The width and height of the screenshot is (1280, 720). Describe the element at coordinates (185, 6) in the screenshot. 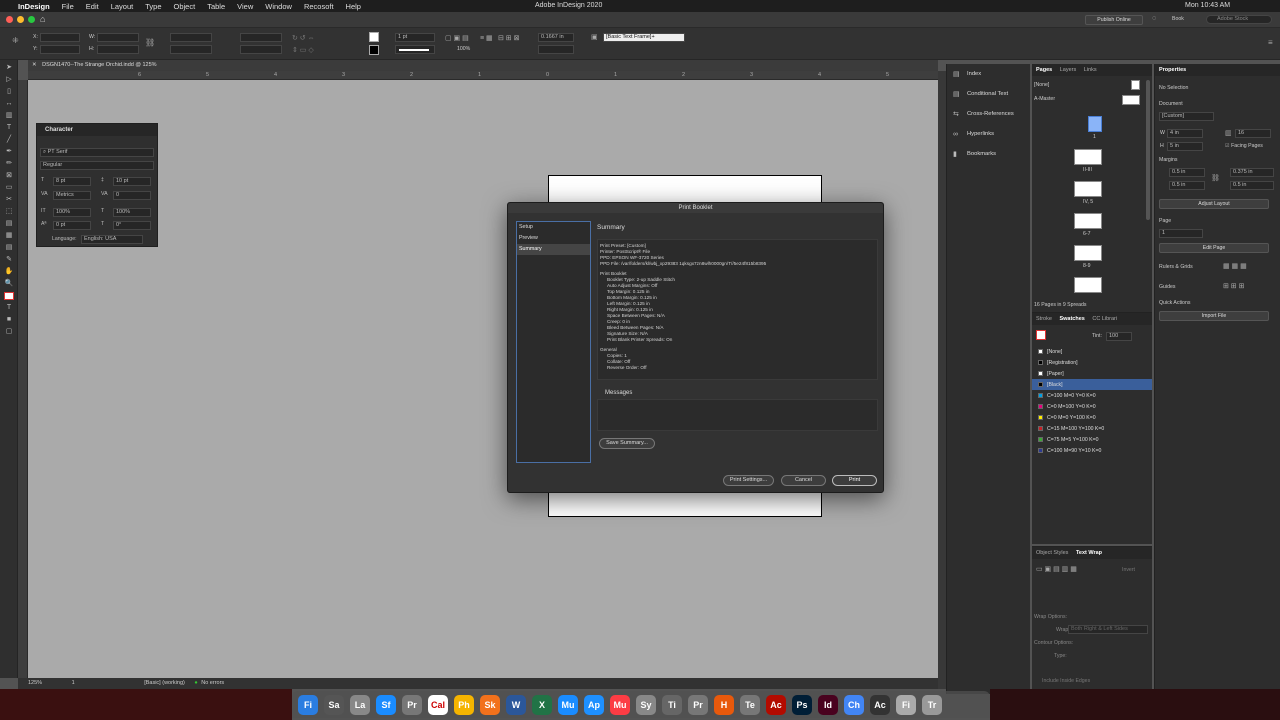

I see `menu-object: Object` at that location.